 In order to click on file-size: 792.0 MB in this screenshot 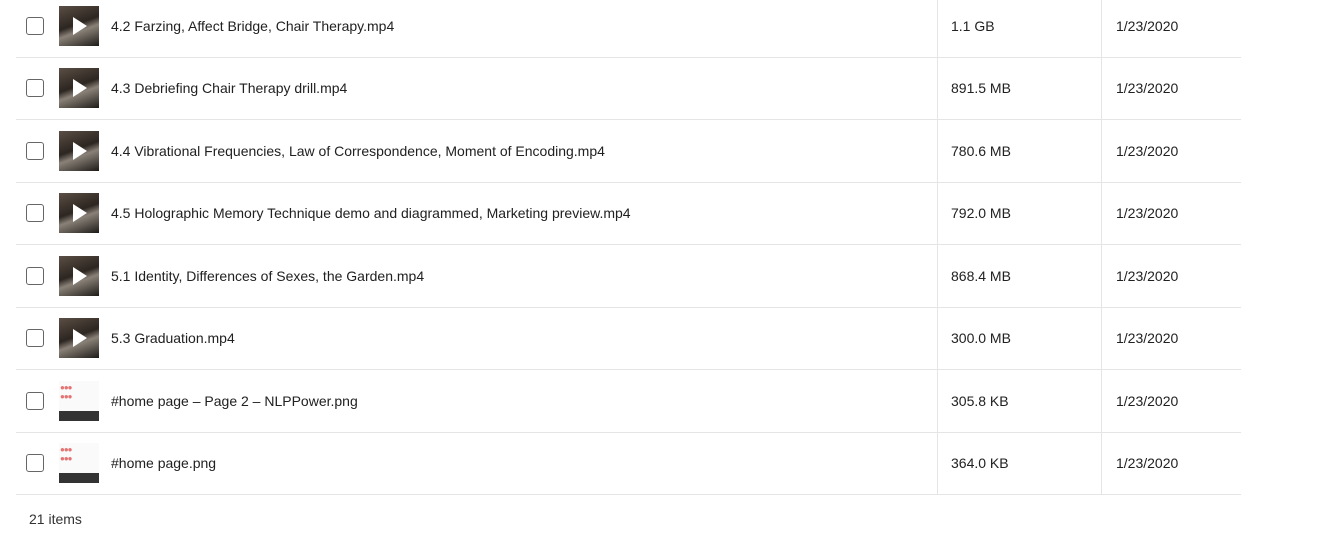, I will do `click(1019, 213)`.